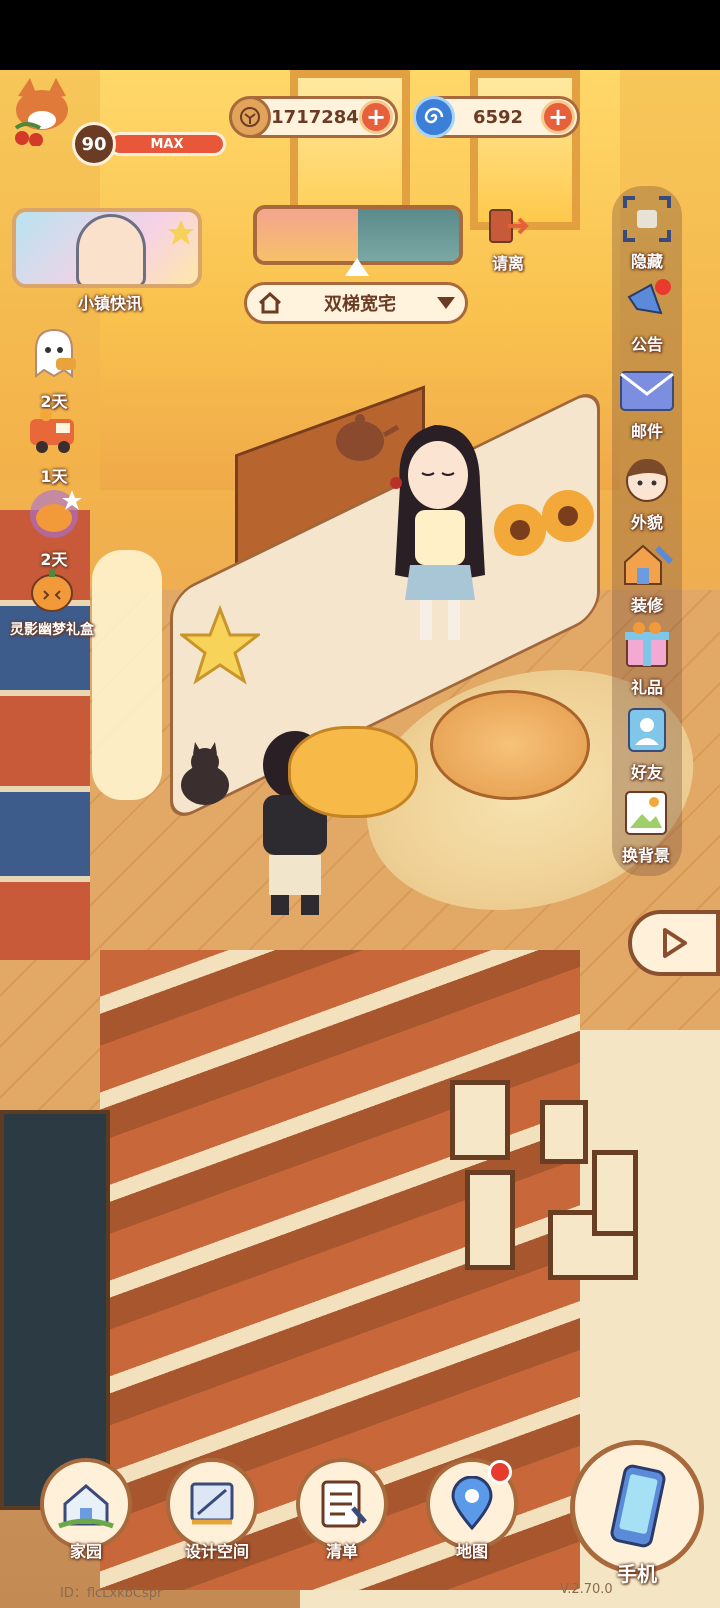 The image size is (720, 1608). I want to click on day-night-toggle, so click(358, 235).